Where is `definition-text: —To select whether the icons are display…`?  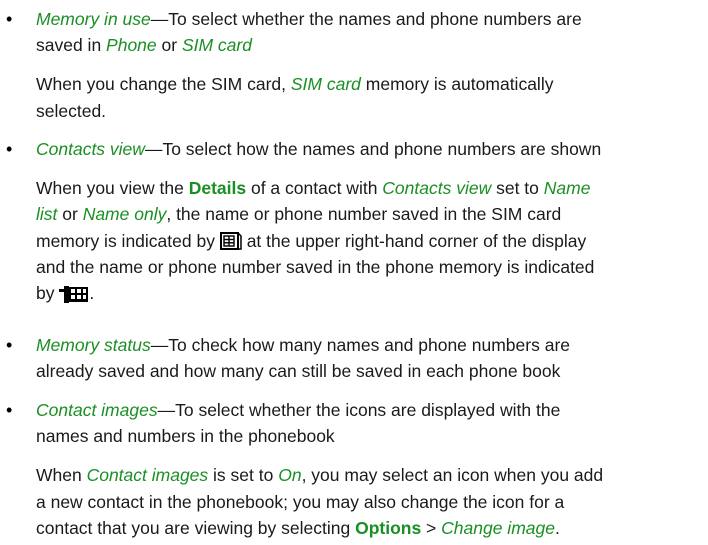 definition-text: —To select whether the icons are display… is located at coordinates (359, 410).